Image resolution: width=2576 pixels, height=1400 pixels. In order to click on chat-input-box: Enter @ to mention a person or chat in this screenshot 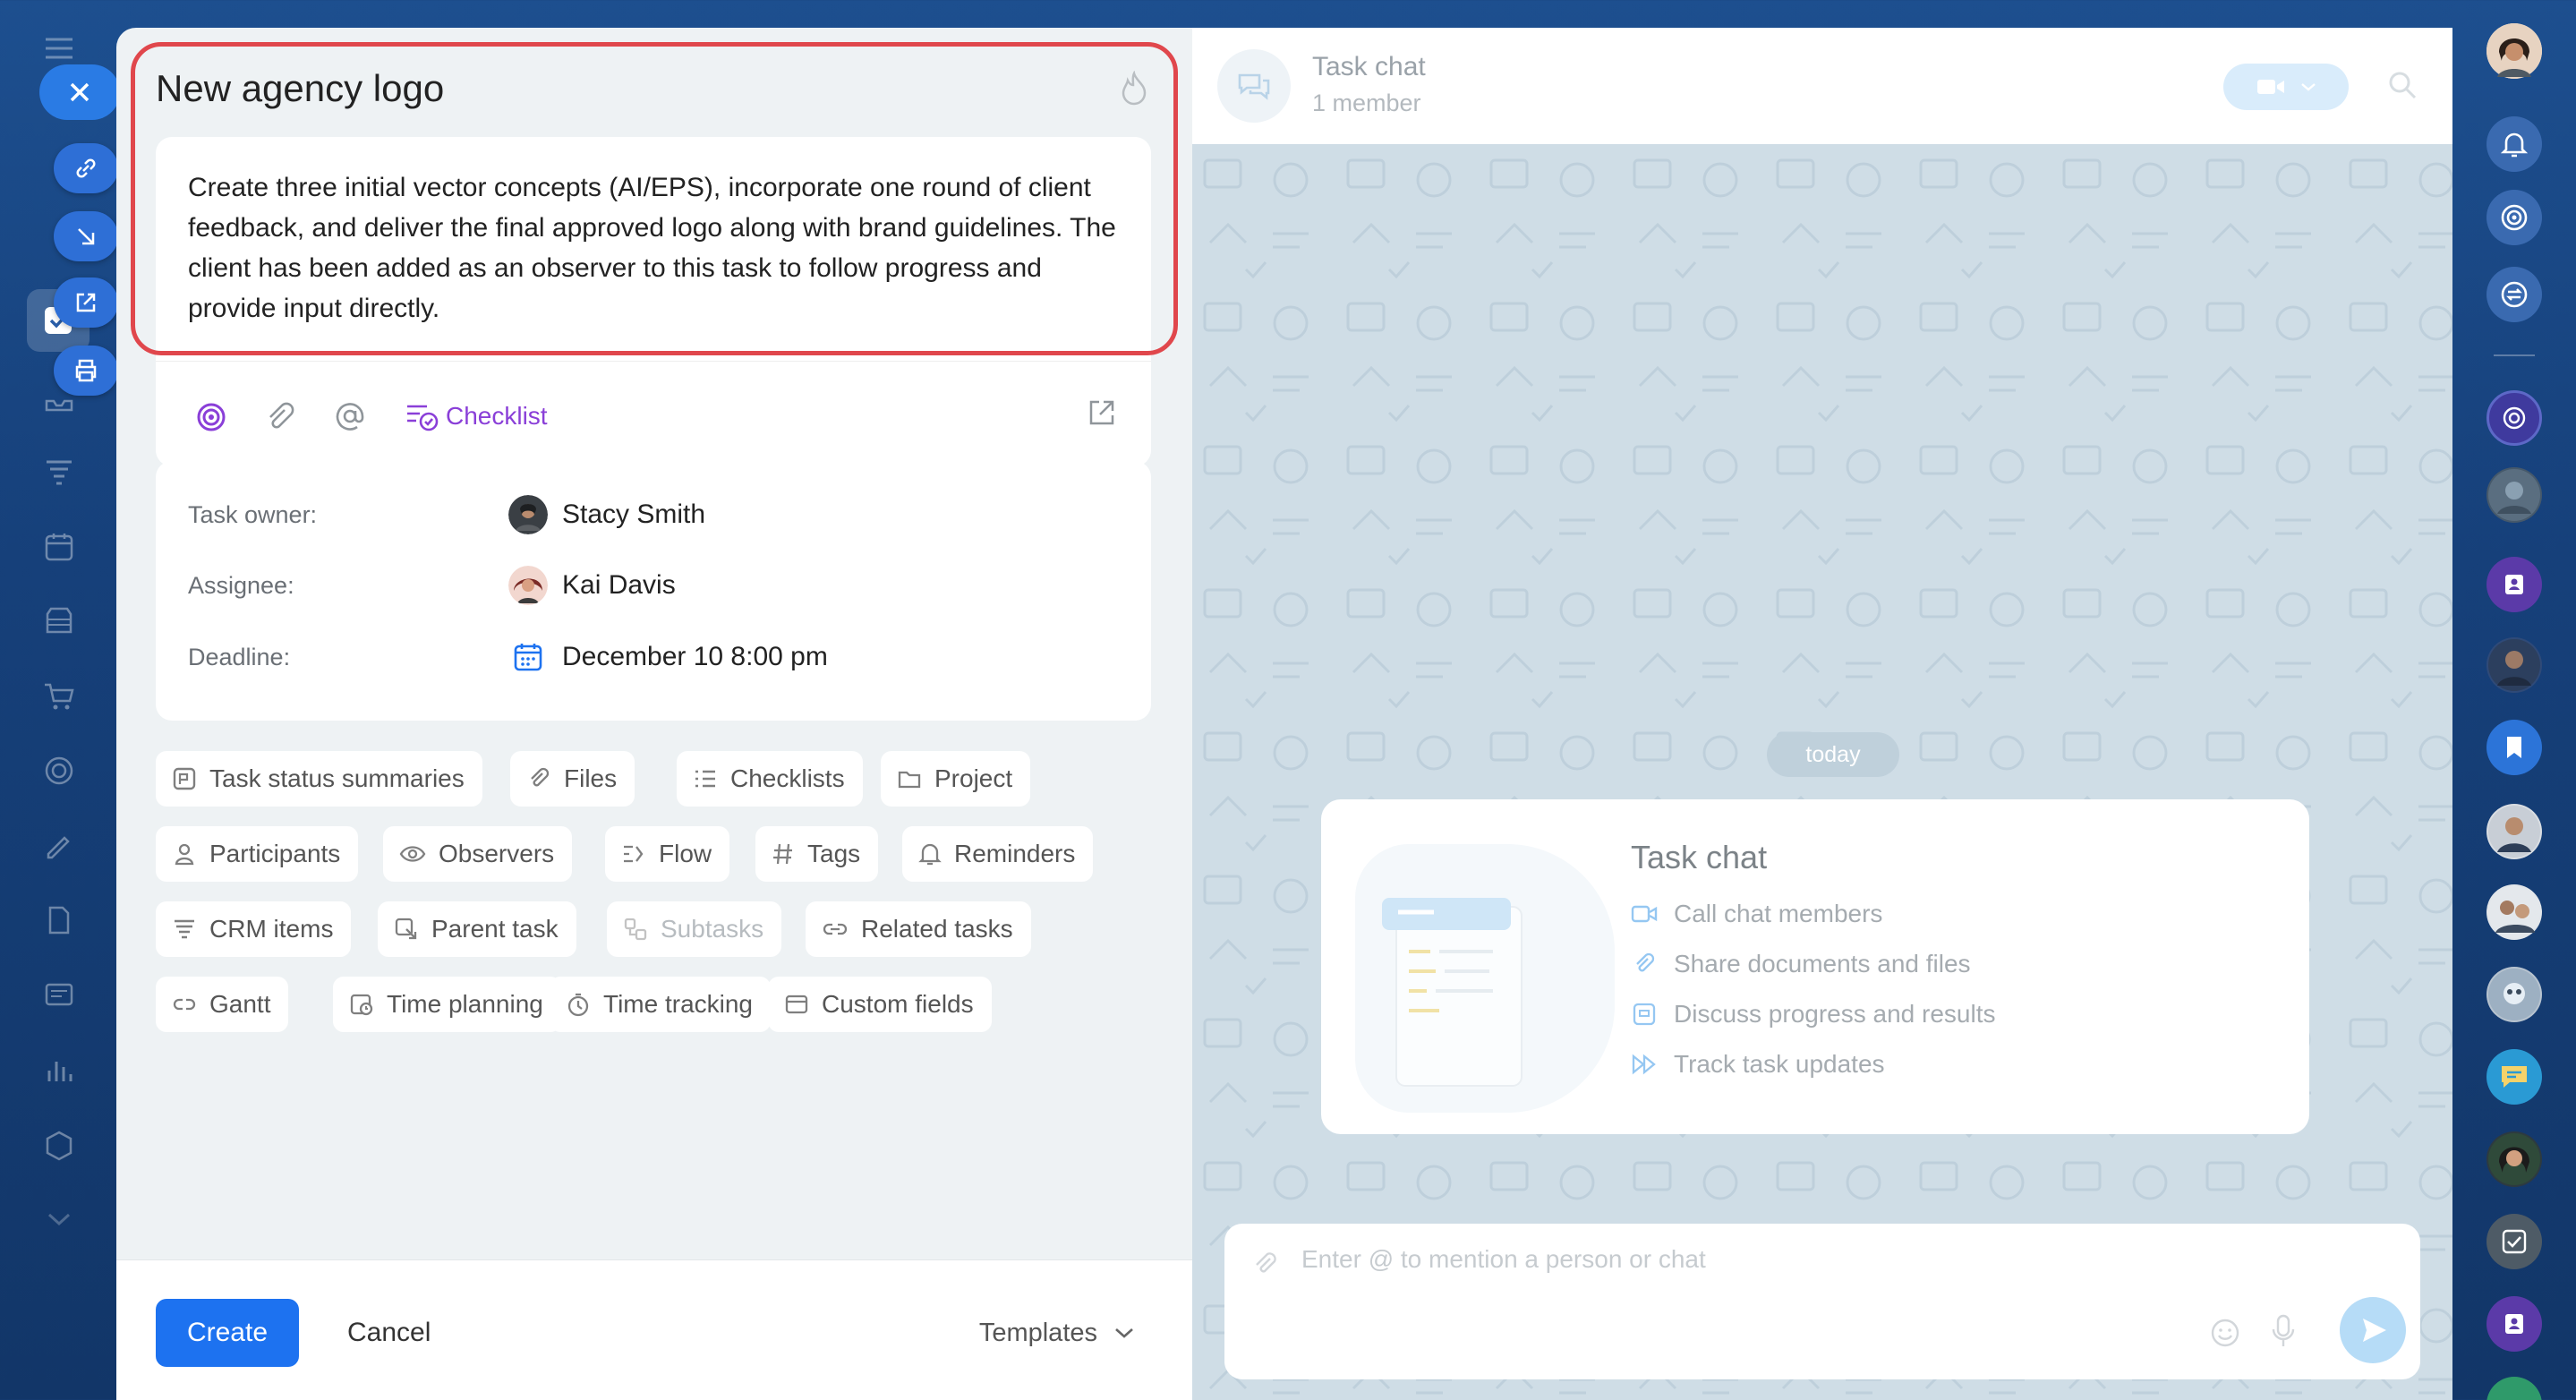, I will do `click(1822, 1302)`.